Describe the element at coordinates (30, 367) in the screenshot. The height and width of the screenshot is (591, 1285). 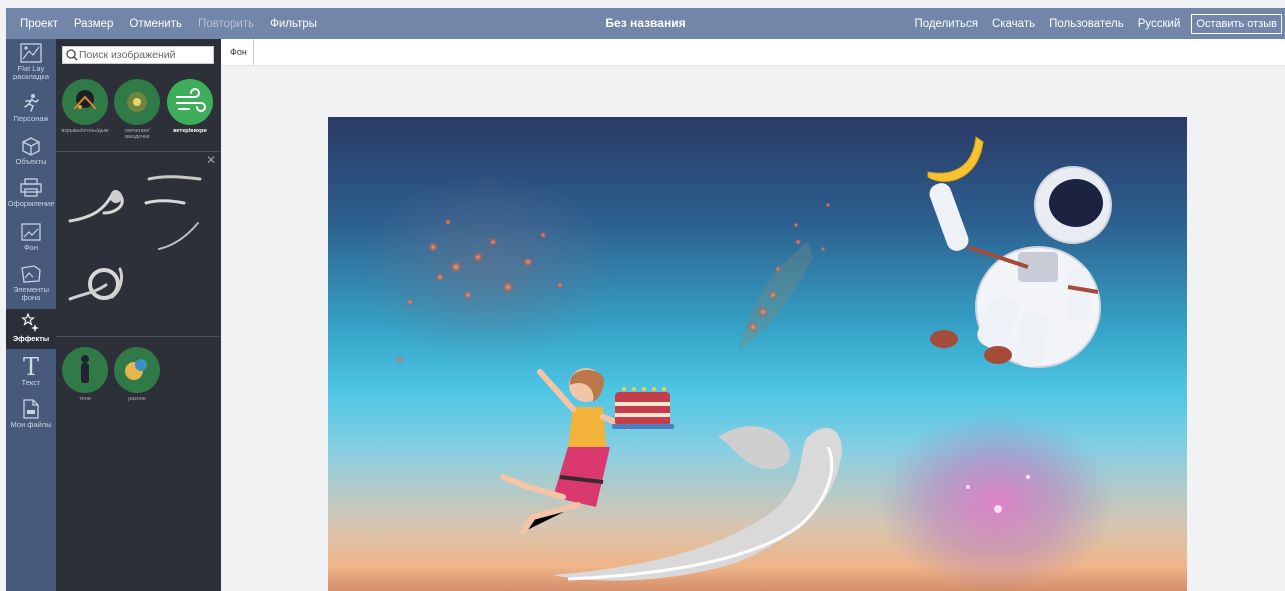
I see `text-t-icon: T` at that location.